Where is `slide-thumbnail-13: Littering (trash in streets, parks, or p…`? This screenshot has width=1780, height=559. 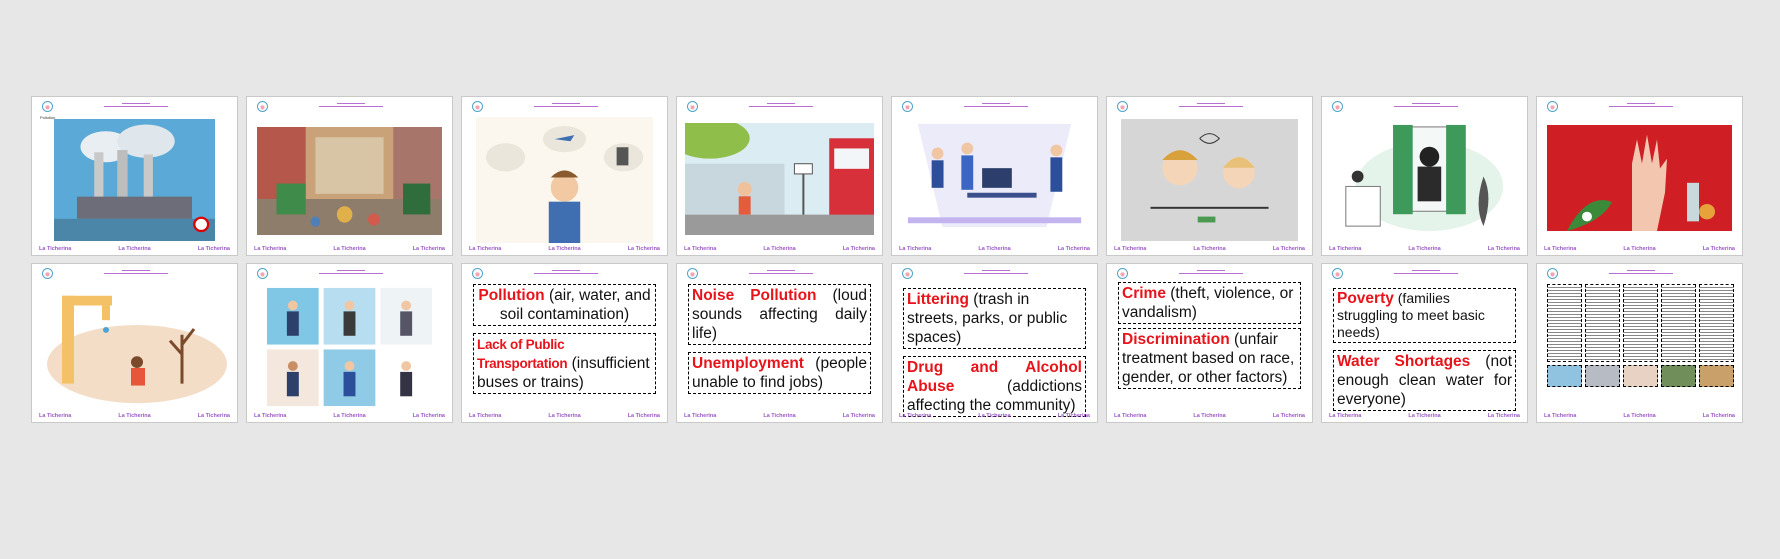 slide-thumbnail-13: Littering (trash in streets, parks, or p… is located at coordinates (994, 343).